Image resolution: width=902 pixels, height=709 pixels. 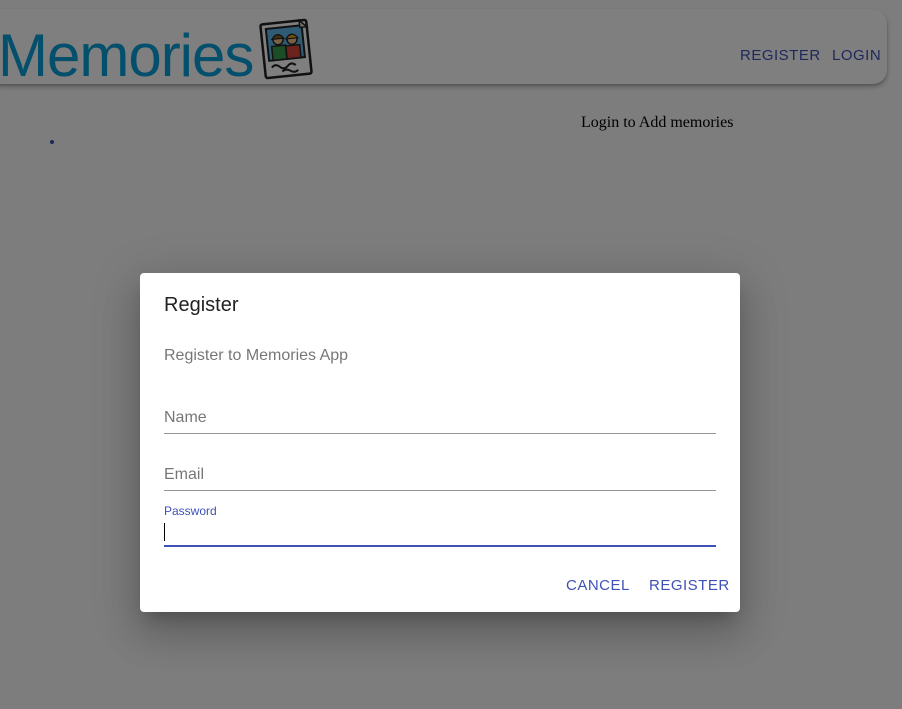 I want to click on dialog-title: Register, so click(x=201, y=305).